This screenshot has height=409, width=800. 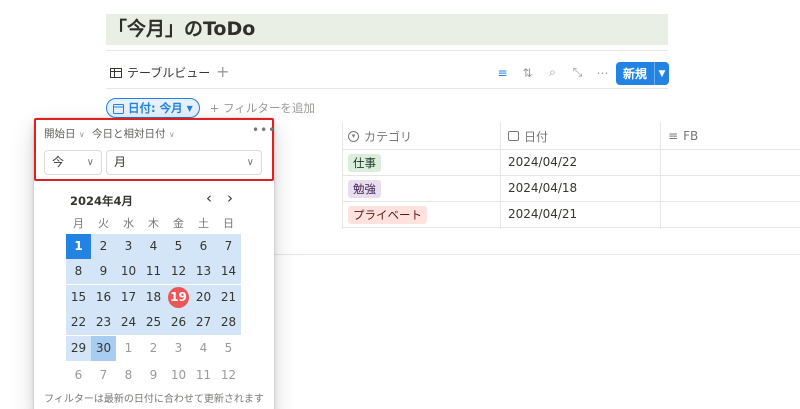 I want to click on weekday-label: 木, so click(x=153, y=223).